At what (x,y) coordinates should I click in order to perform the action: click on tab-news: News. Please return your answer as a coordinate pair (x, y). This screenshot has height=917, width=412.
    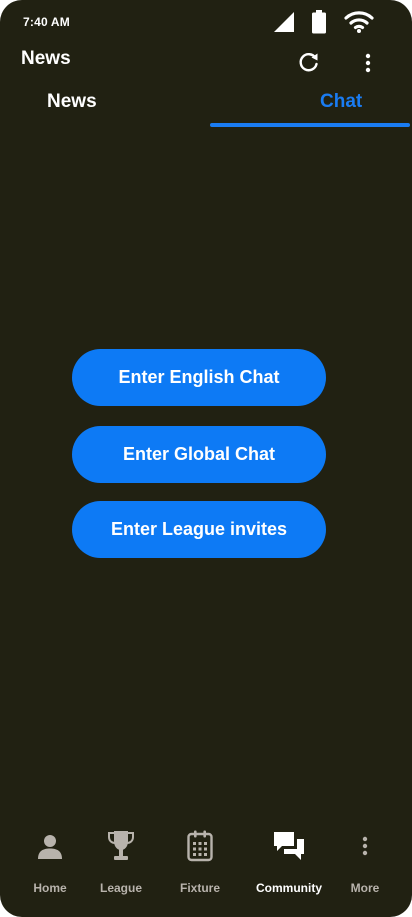
    Looking at the image, I should click on (72, 102).